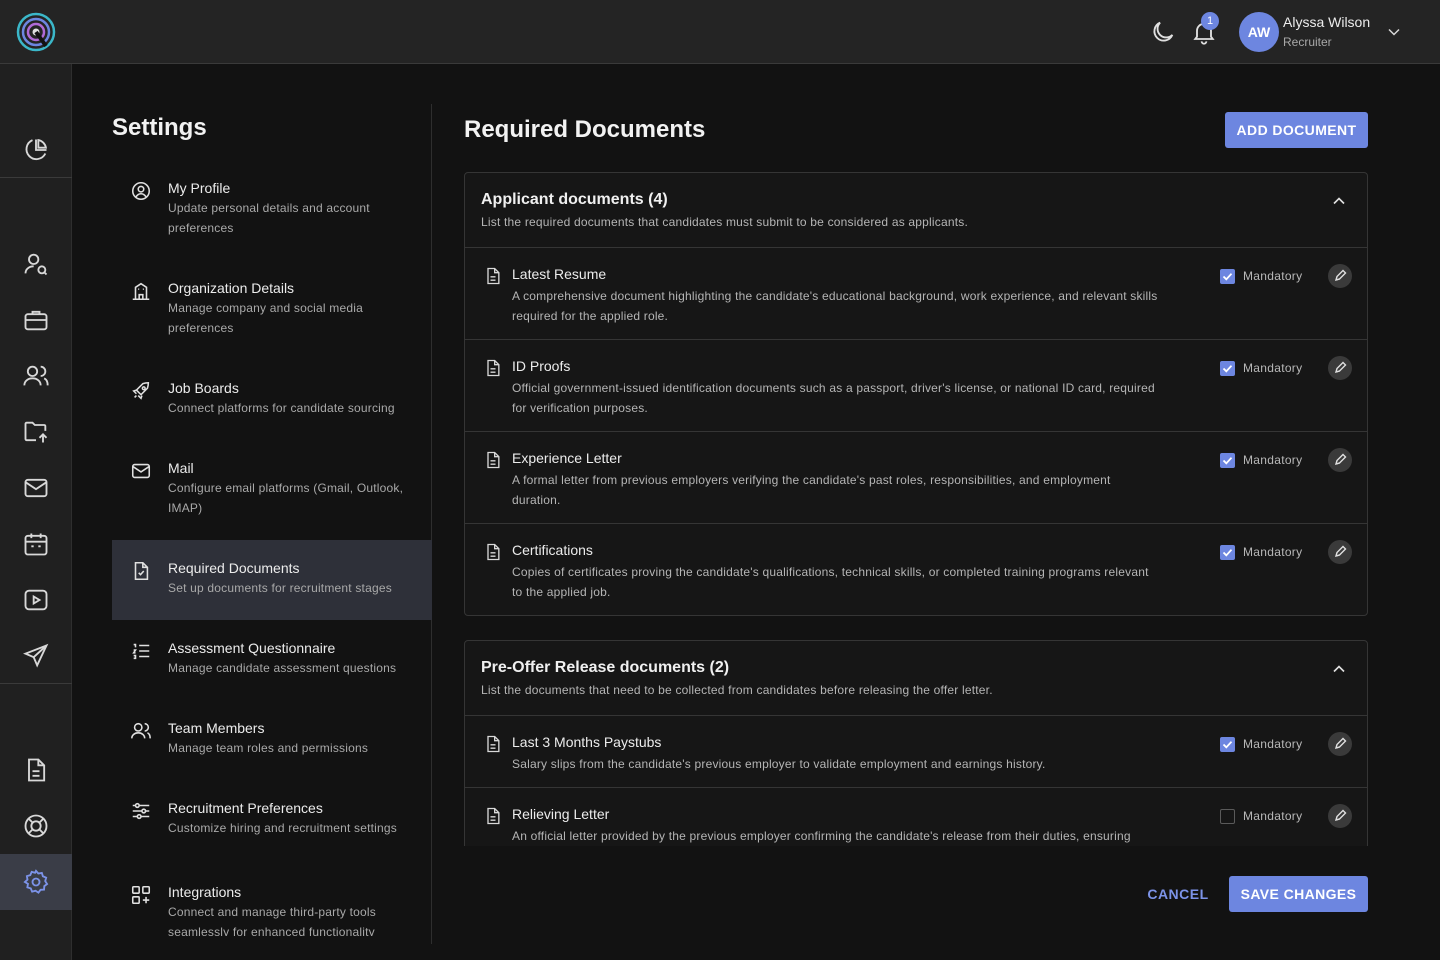  Describe the element at coordinates (282, 668) in the screenshot. I see `settings-item-desc: Manage candidate assessment questions` at that location.